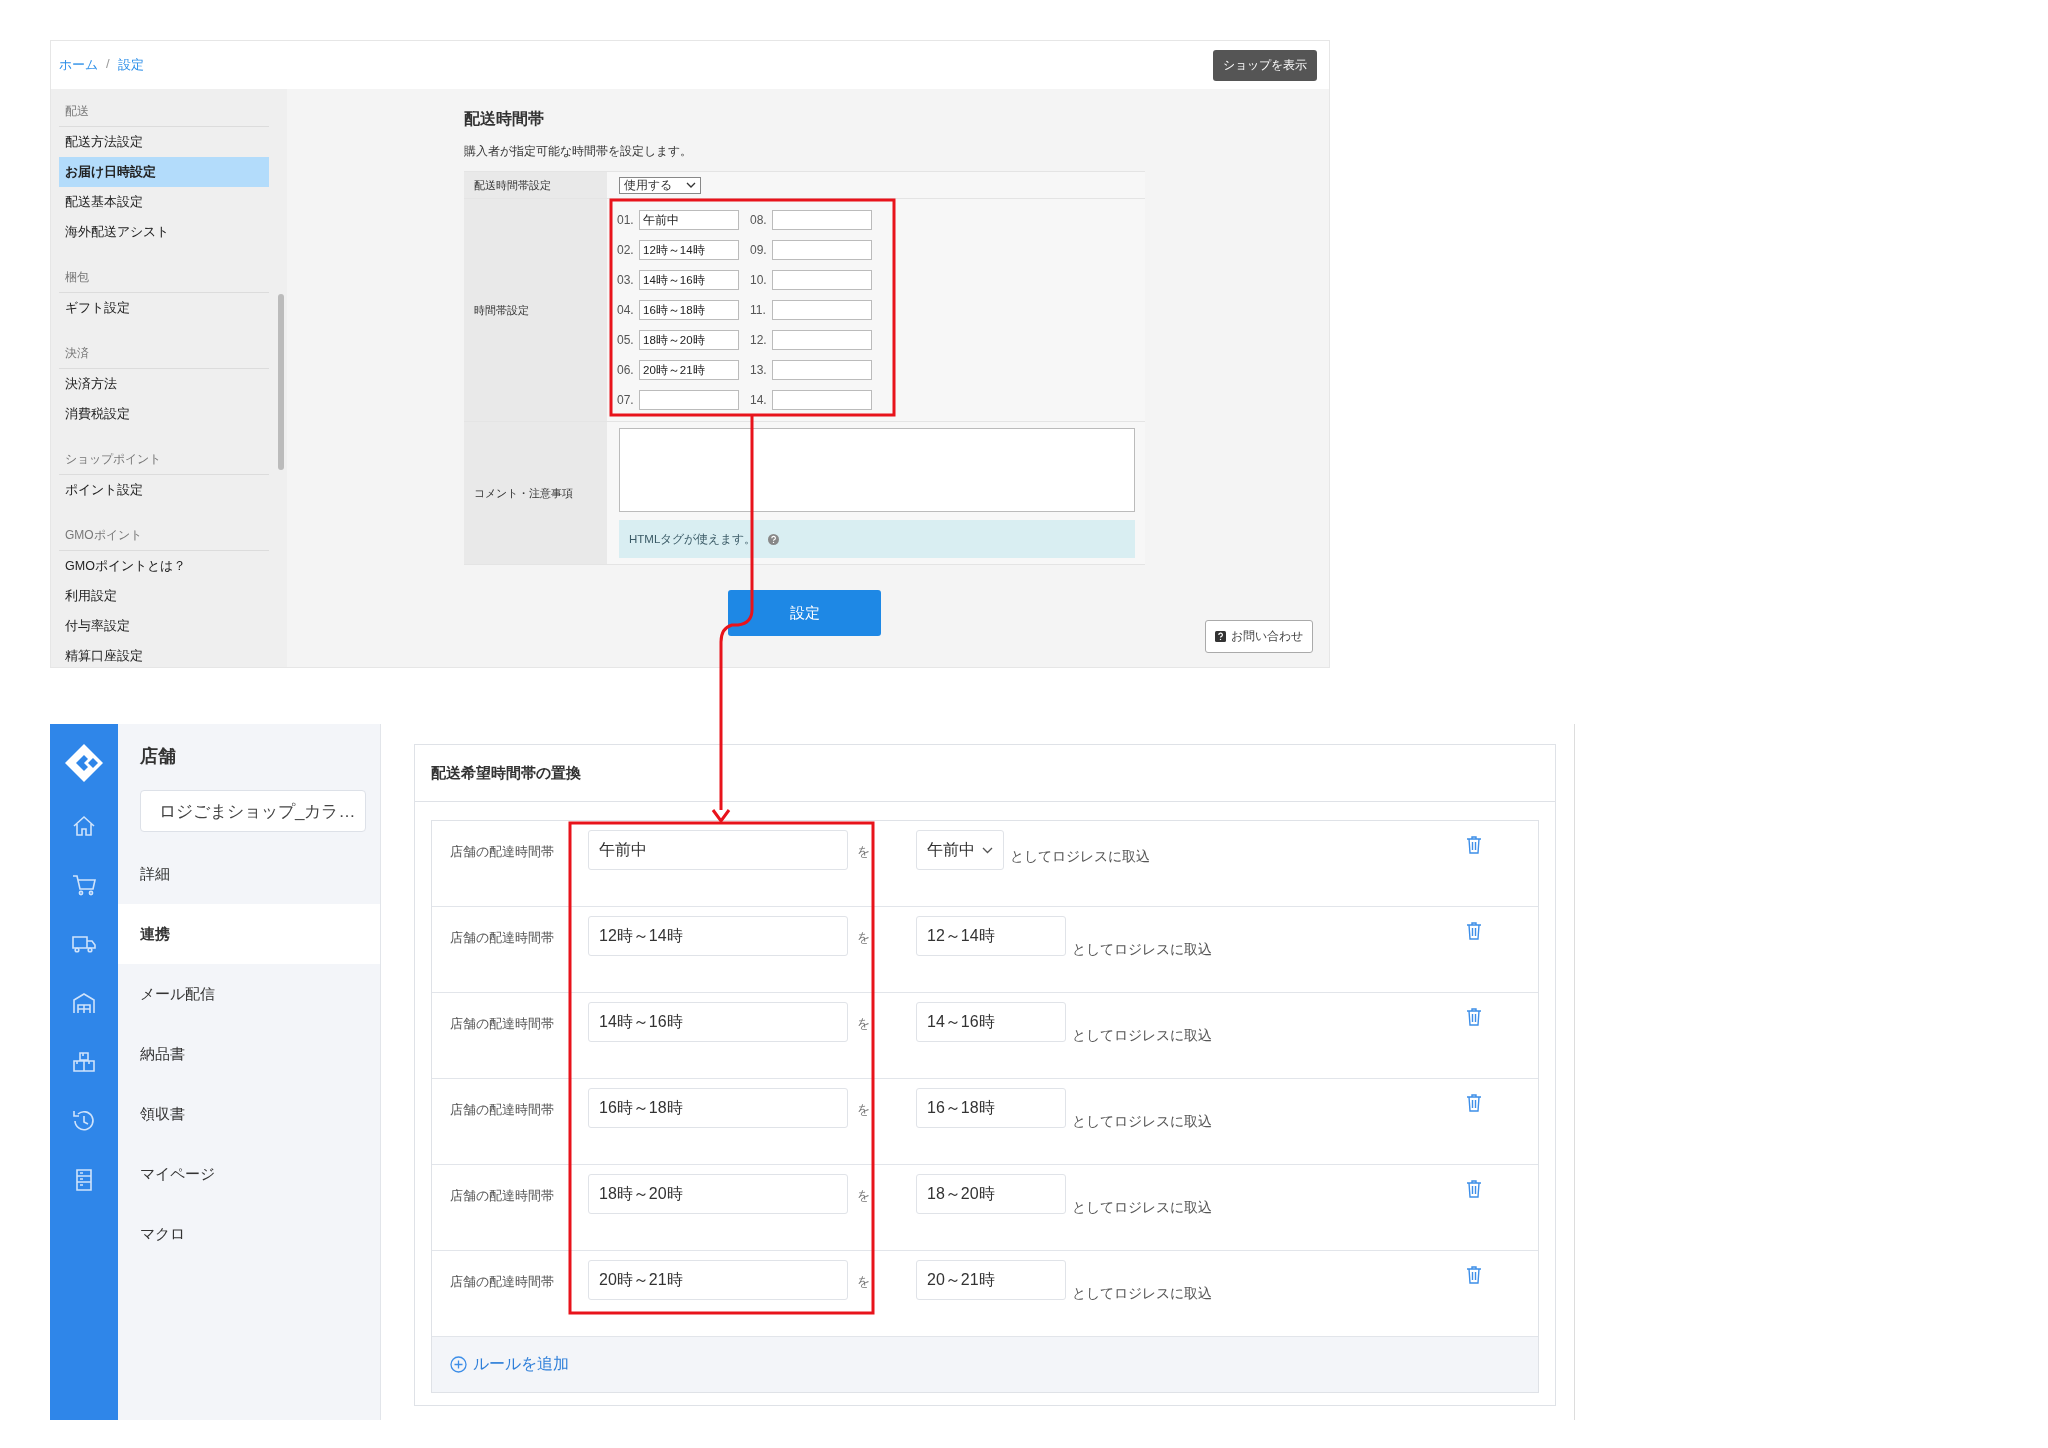 Image resolution: width=2048 pixels, height=1448 pixels. What do you see at coordinates (991, 1280) in the screenshot?
I see `target-input: 20～21時` at bounding box center [991, 1280].